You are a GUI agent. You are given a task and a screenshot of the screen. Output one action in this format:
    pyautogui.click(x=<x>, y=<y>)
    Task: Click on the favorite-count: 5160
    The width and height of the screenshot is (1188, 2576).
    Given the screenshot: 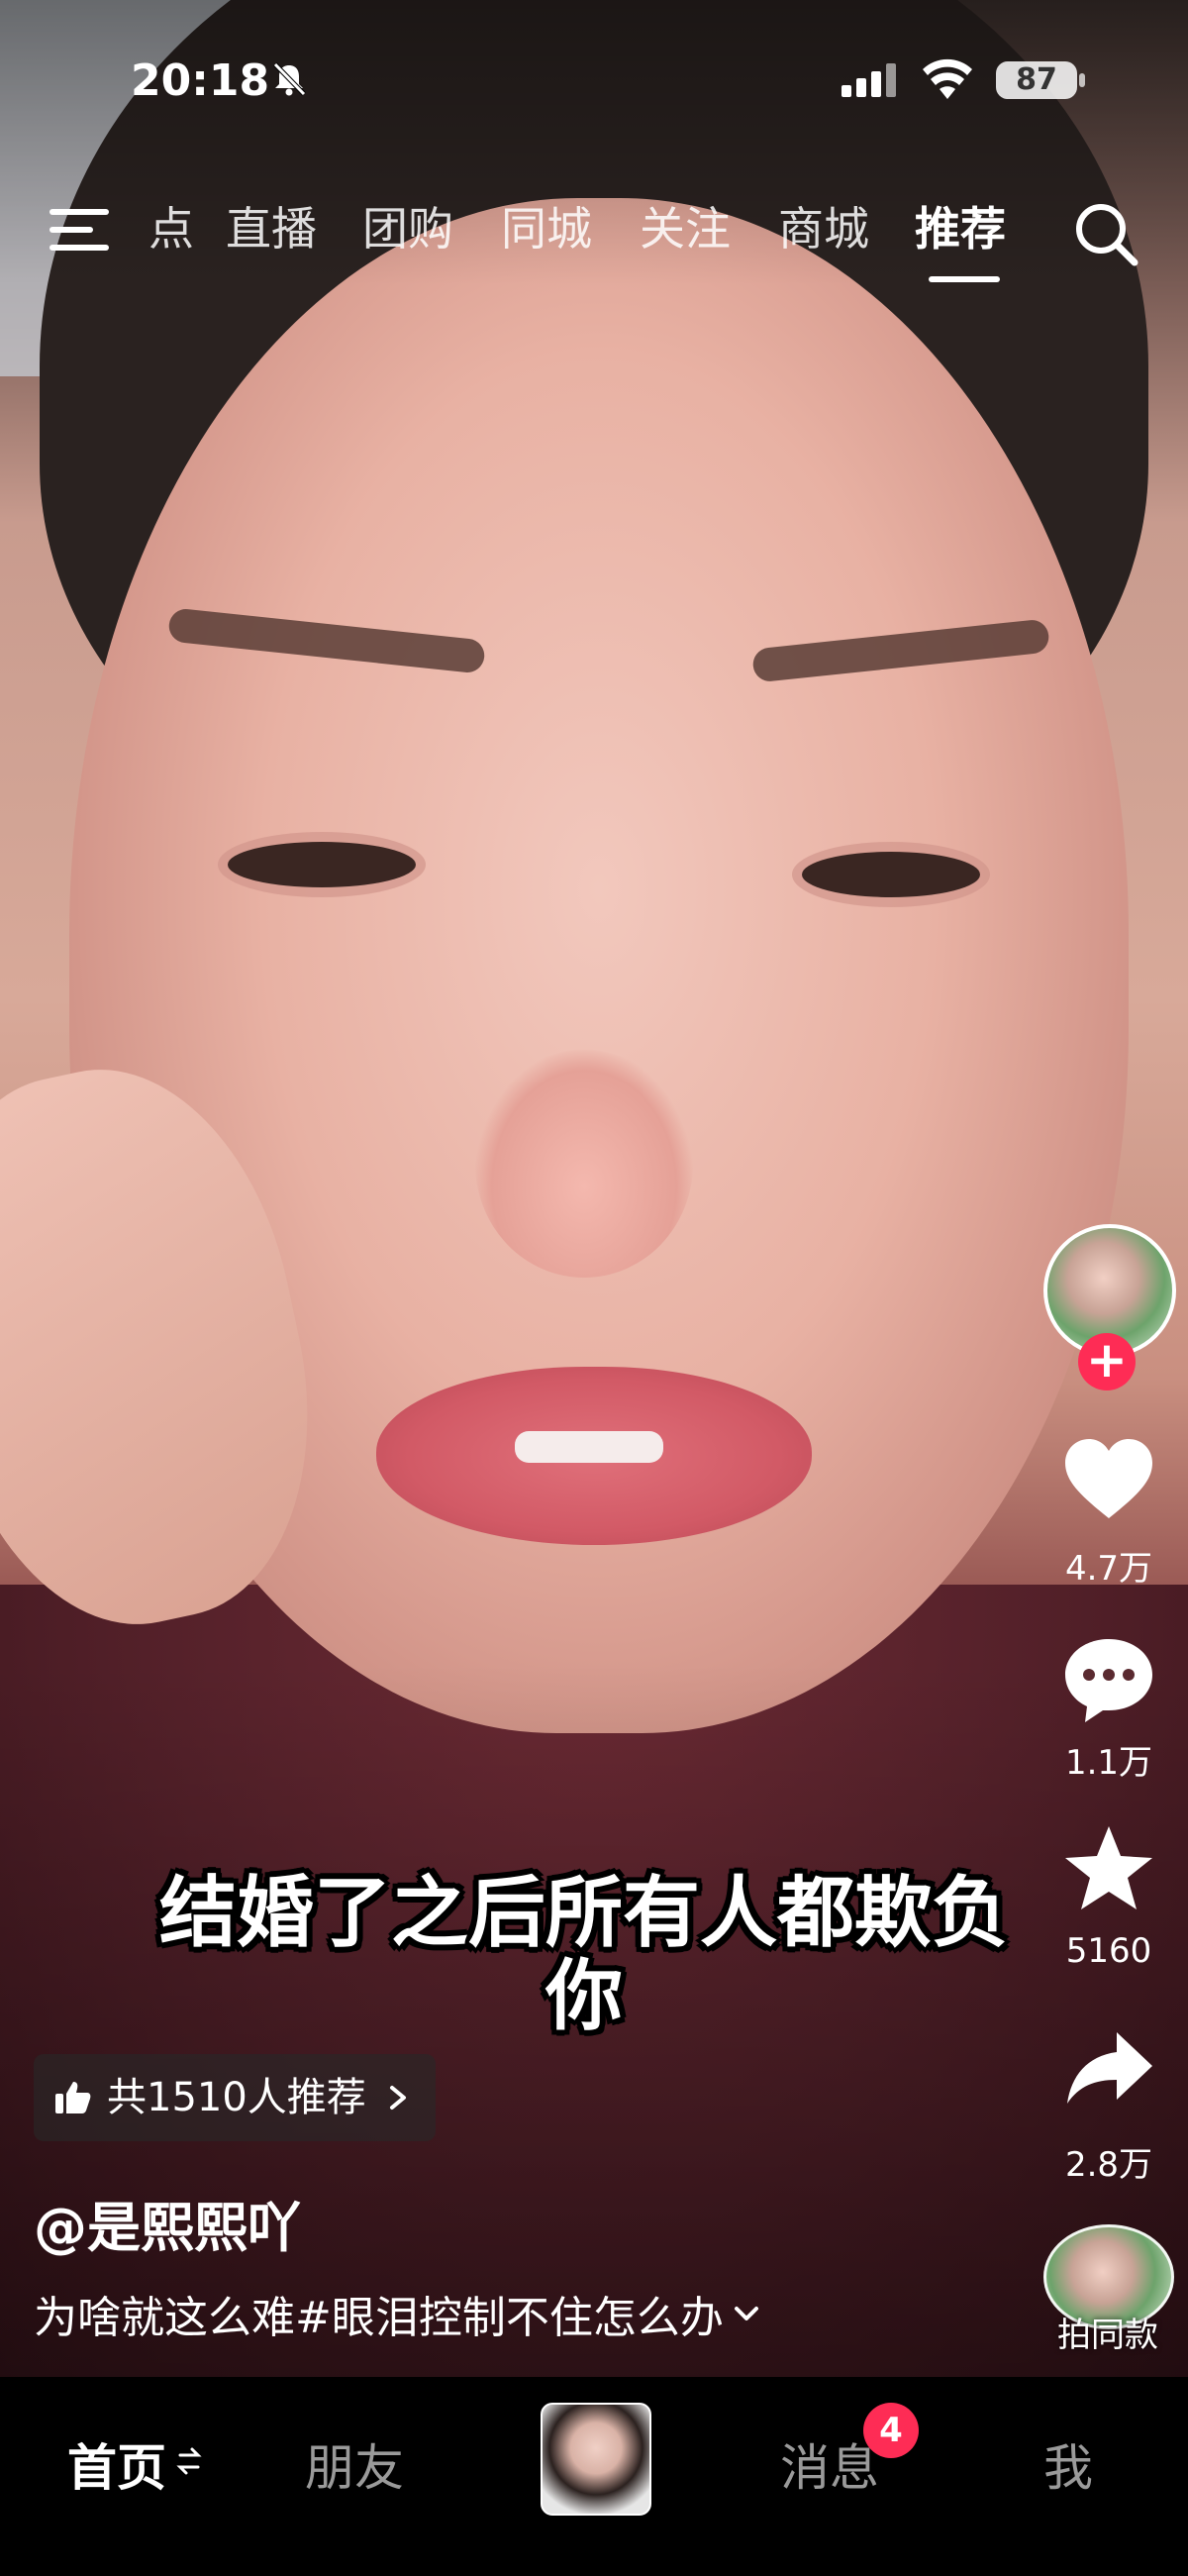 What is the action you would take?
    pyautogui.click(x=1108, y=1951)
    